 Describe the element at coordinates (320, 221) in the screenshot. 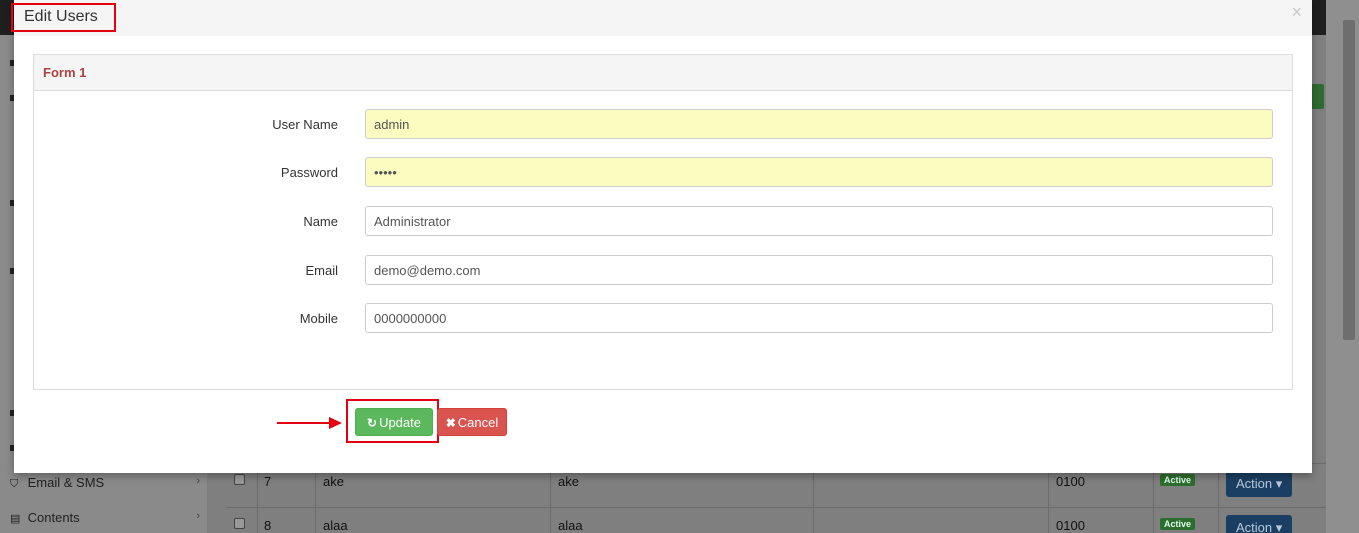

I see `name-label: Name` at that location.